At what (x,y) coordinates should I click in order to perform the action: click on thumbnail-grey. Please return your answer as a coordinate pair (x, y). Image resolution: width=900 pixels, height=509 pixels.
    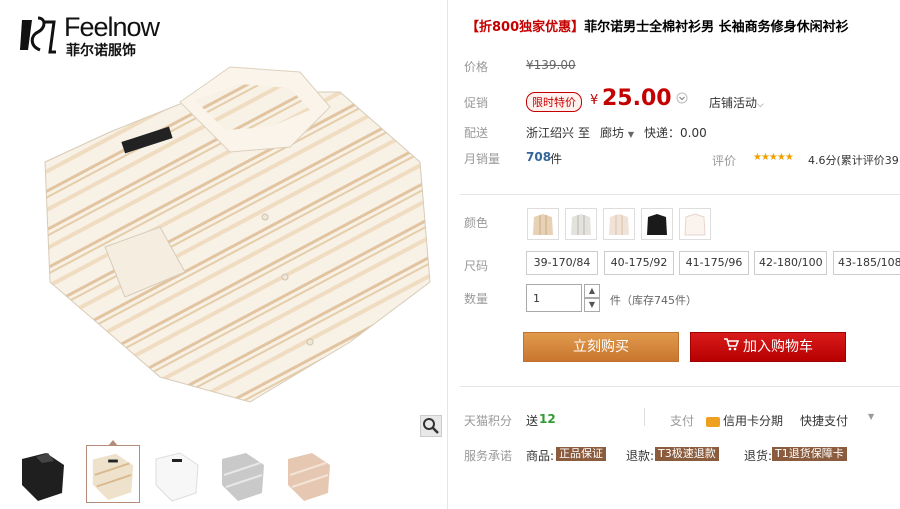
    Looking at the image, I should click on (243, 474).